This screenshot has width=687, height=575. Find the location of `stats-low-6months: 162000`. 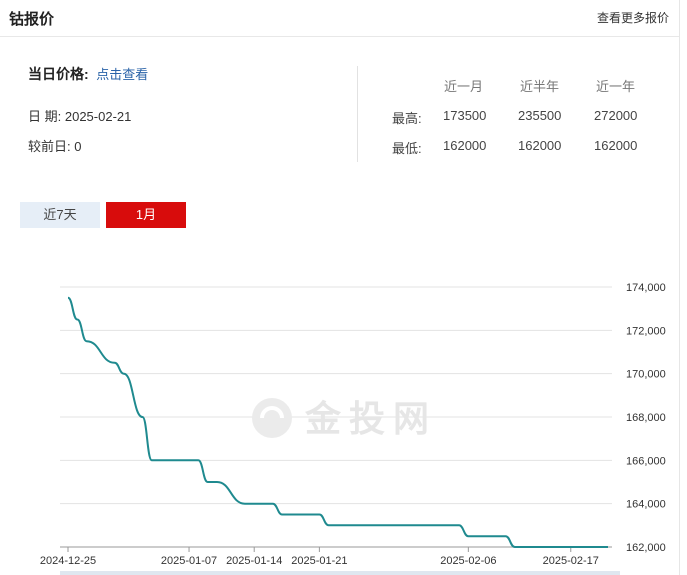

stats-low-6months: 162000 is located at coordinates (540, 145).